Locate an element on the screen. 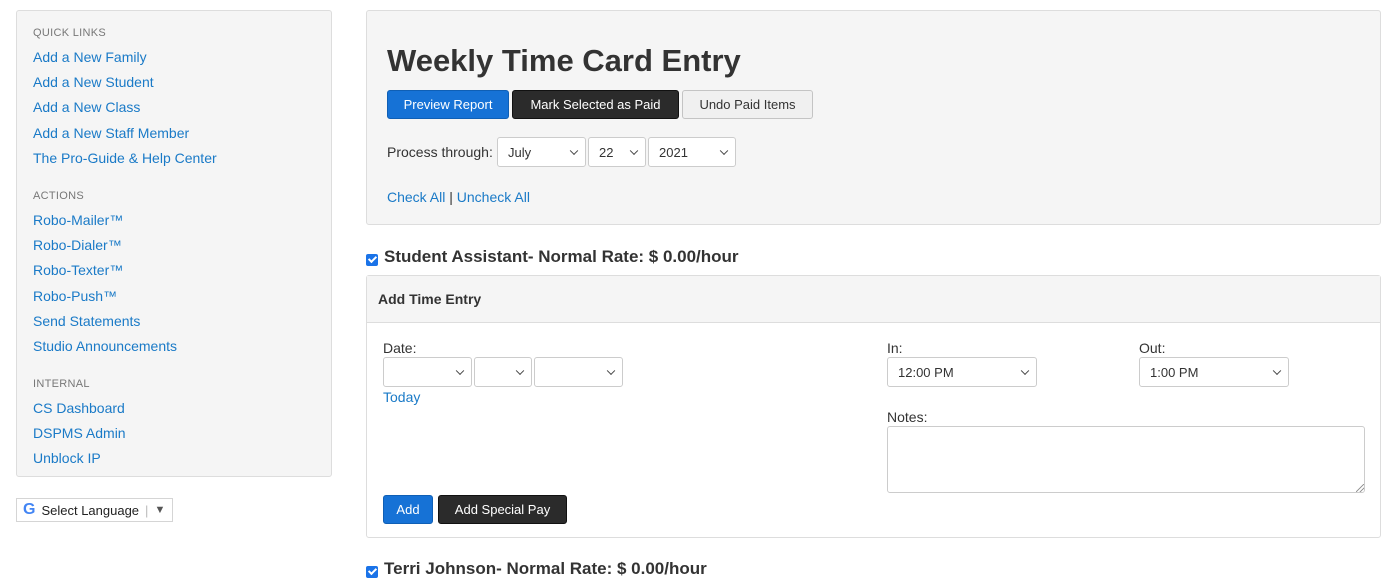  actions-heading: ACTIONS is located at coordinates (58, 195).